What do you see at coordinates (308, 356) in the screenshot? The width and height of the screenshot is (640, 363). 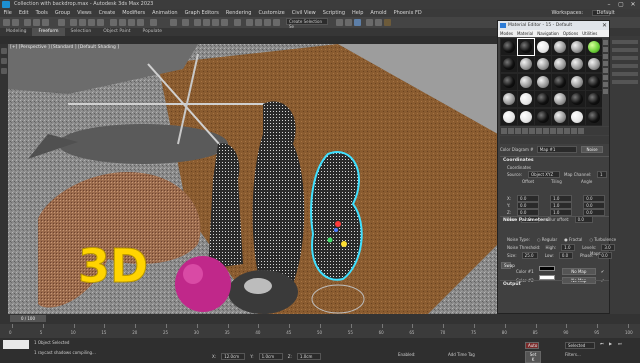 I see `z-coordinate-field: 1.0cm` at bounding box center [308, 356].